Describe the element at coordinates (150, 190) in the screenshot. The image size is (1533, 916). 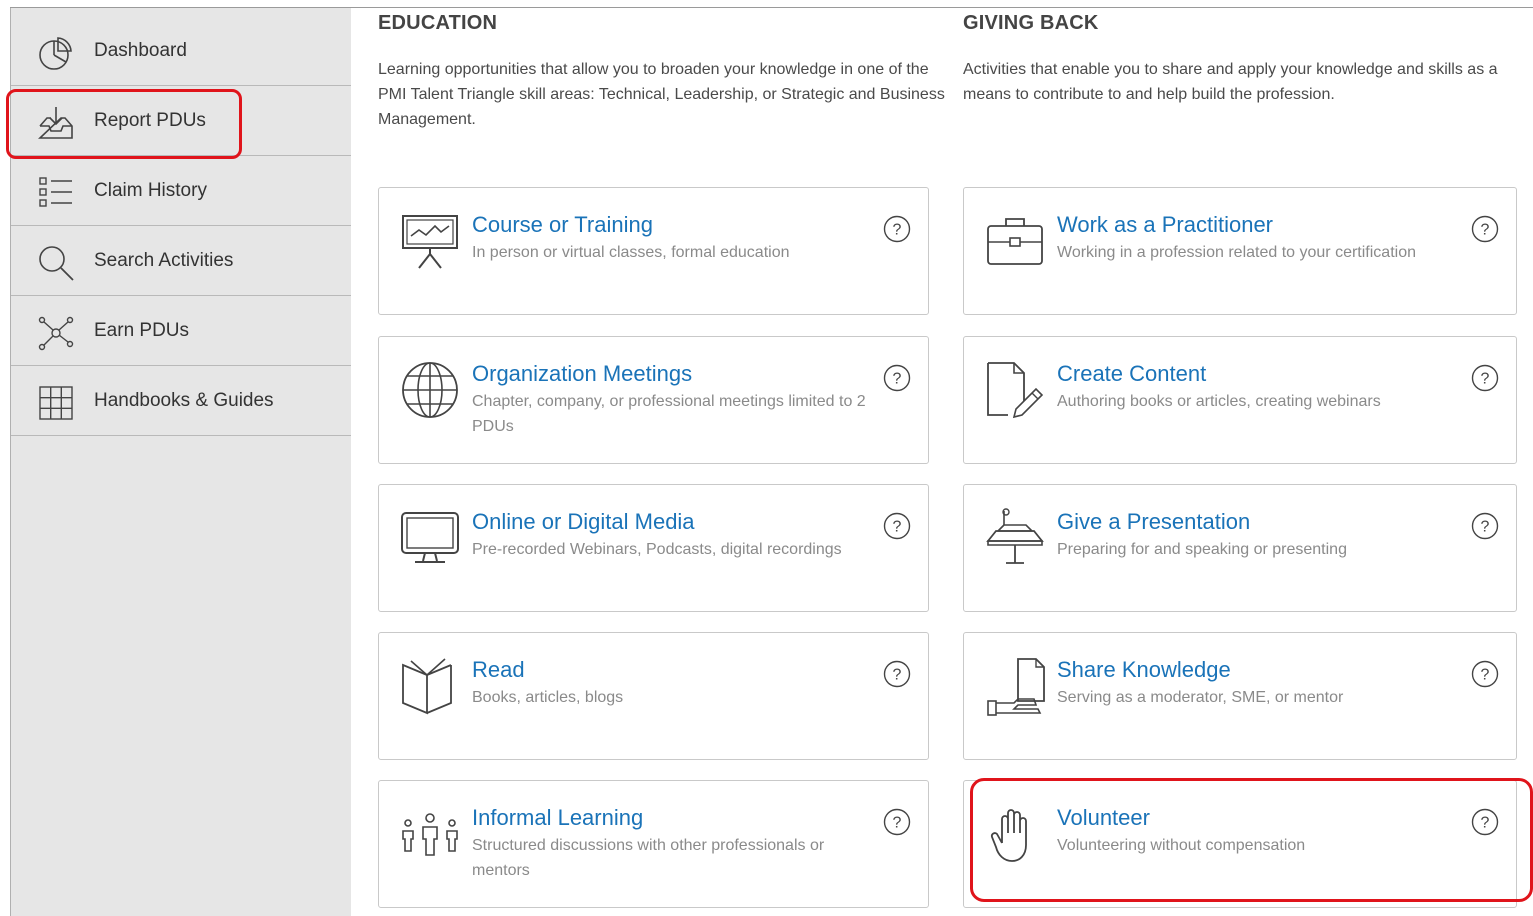
I see `sidebar-item-label: Claim History` at that location.